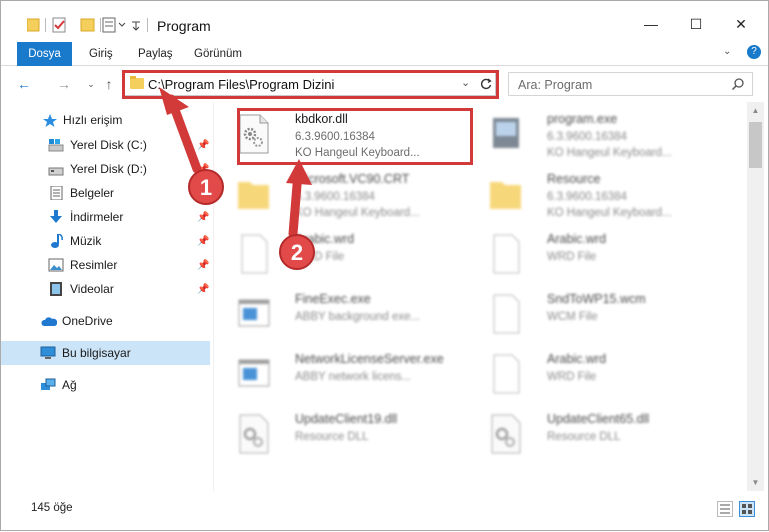  What do you see at coordinates (56, 193) in the screenshot?
I see `document-icon` at bounding box center [56, 193].